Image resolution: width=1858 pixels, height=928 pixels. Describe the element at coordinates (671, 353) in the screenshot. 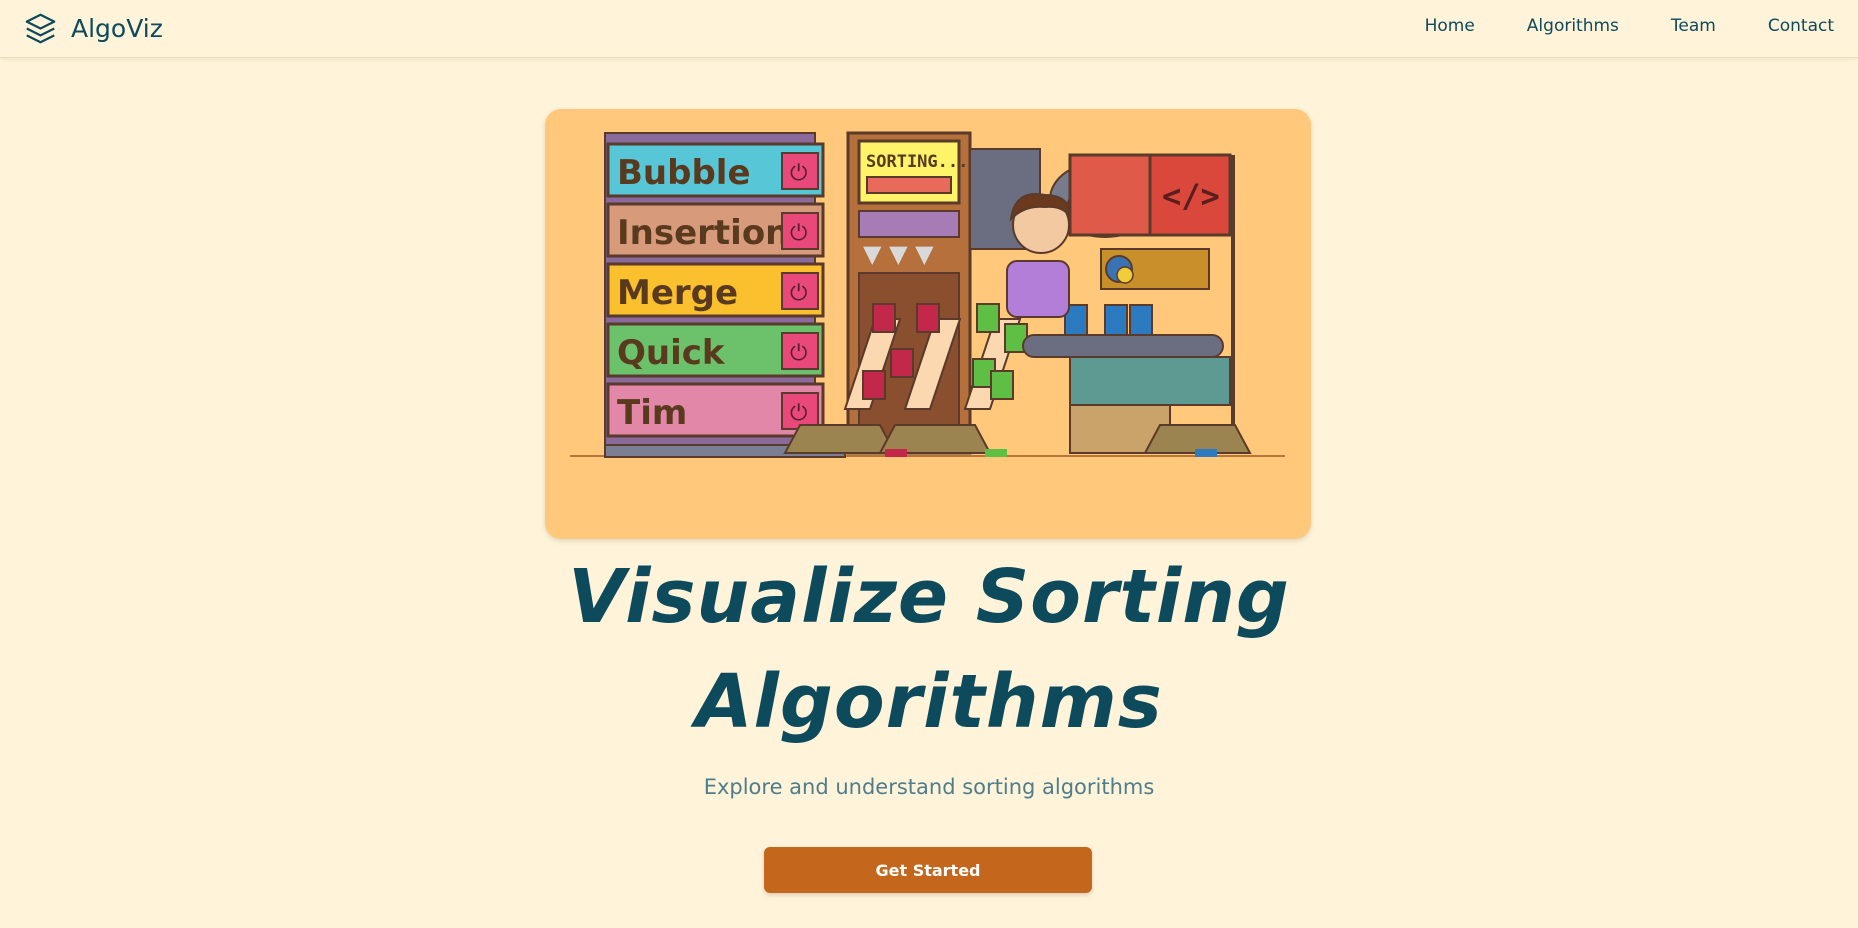

I see `algorithm-label: Quick` at that location.